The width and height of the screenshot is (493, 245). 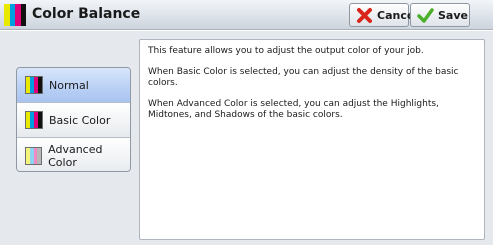 I want to click on save-button: Save, so click(x=440, y=15).